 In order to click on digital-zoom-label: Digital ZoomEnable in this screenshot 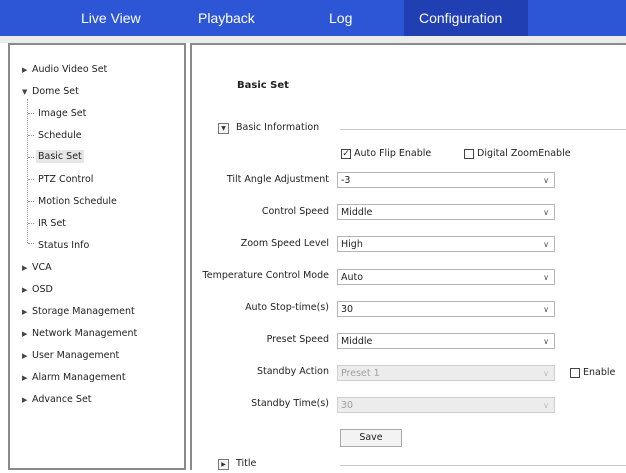, I will do `click(524, 153)`.